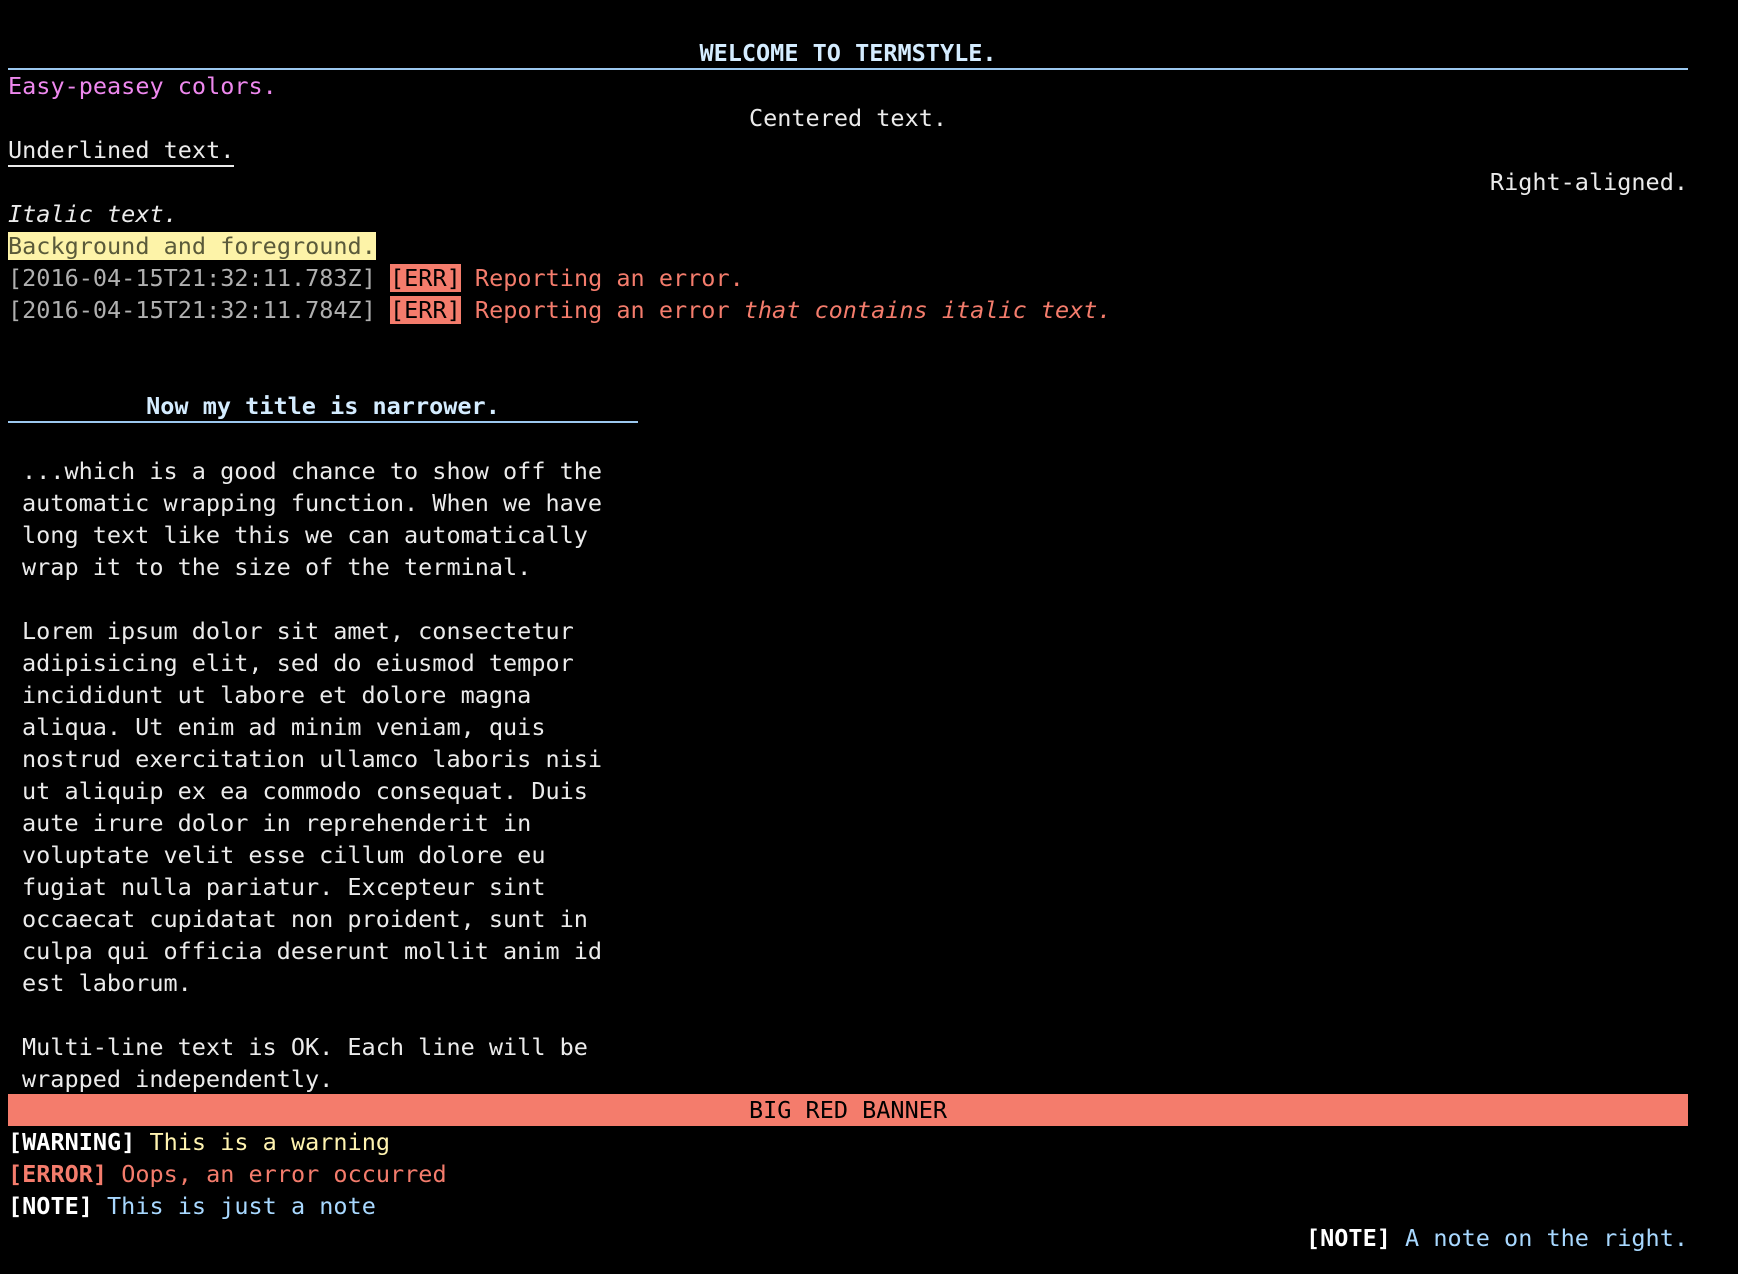 The height and width of the screenshot is (1274, 1738). What do you see at coordinates (848, 1110) in the screenshot?
I see `red-banner: BIG RED BANNER` at bounding box center [848, 1110].